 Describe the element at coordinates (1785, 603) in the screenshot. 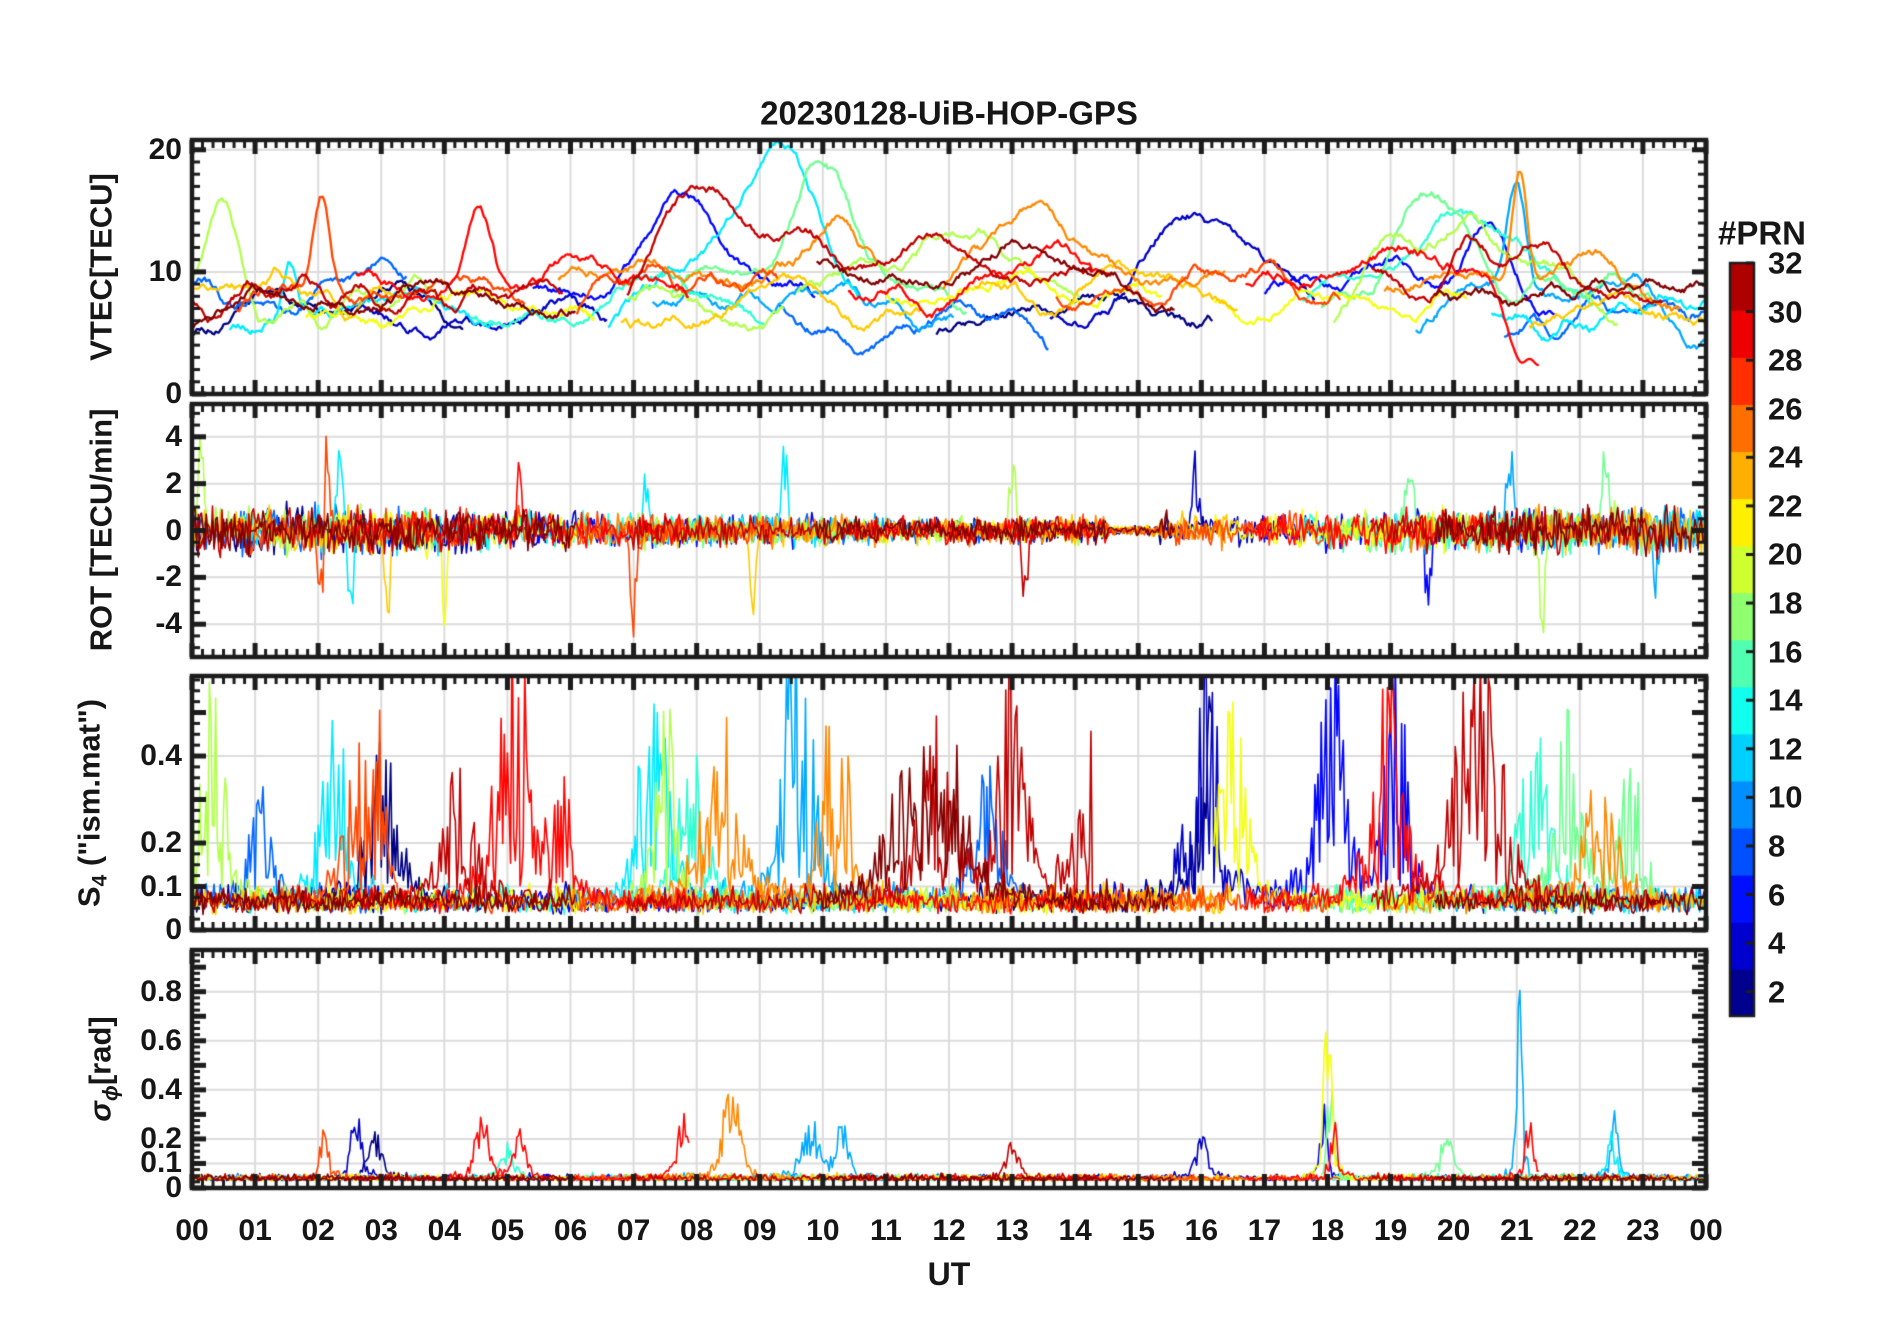

I see `colorbar-tick-label: 18` at that location.